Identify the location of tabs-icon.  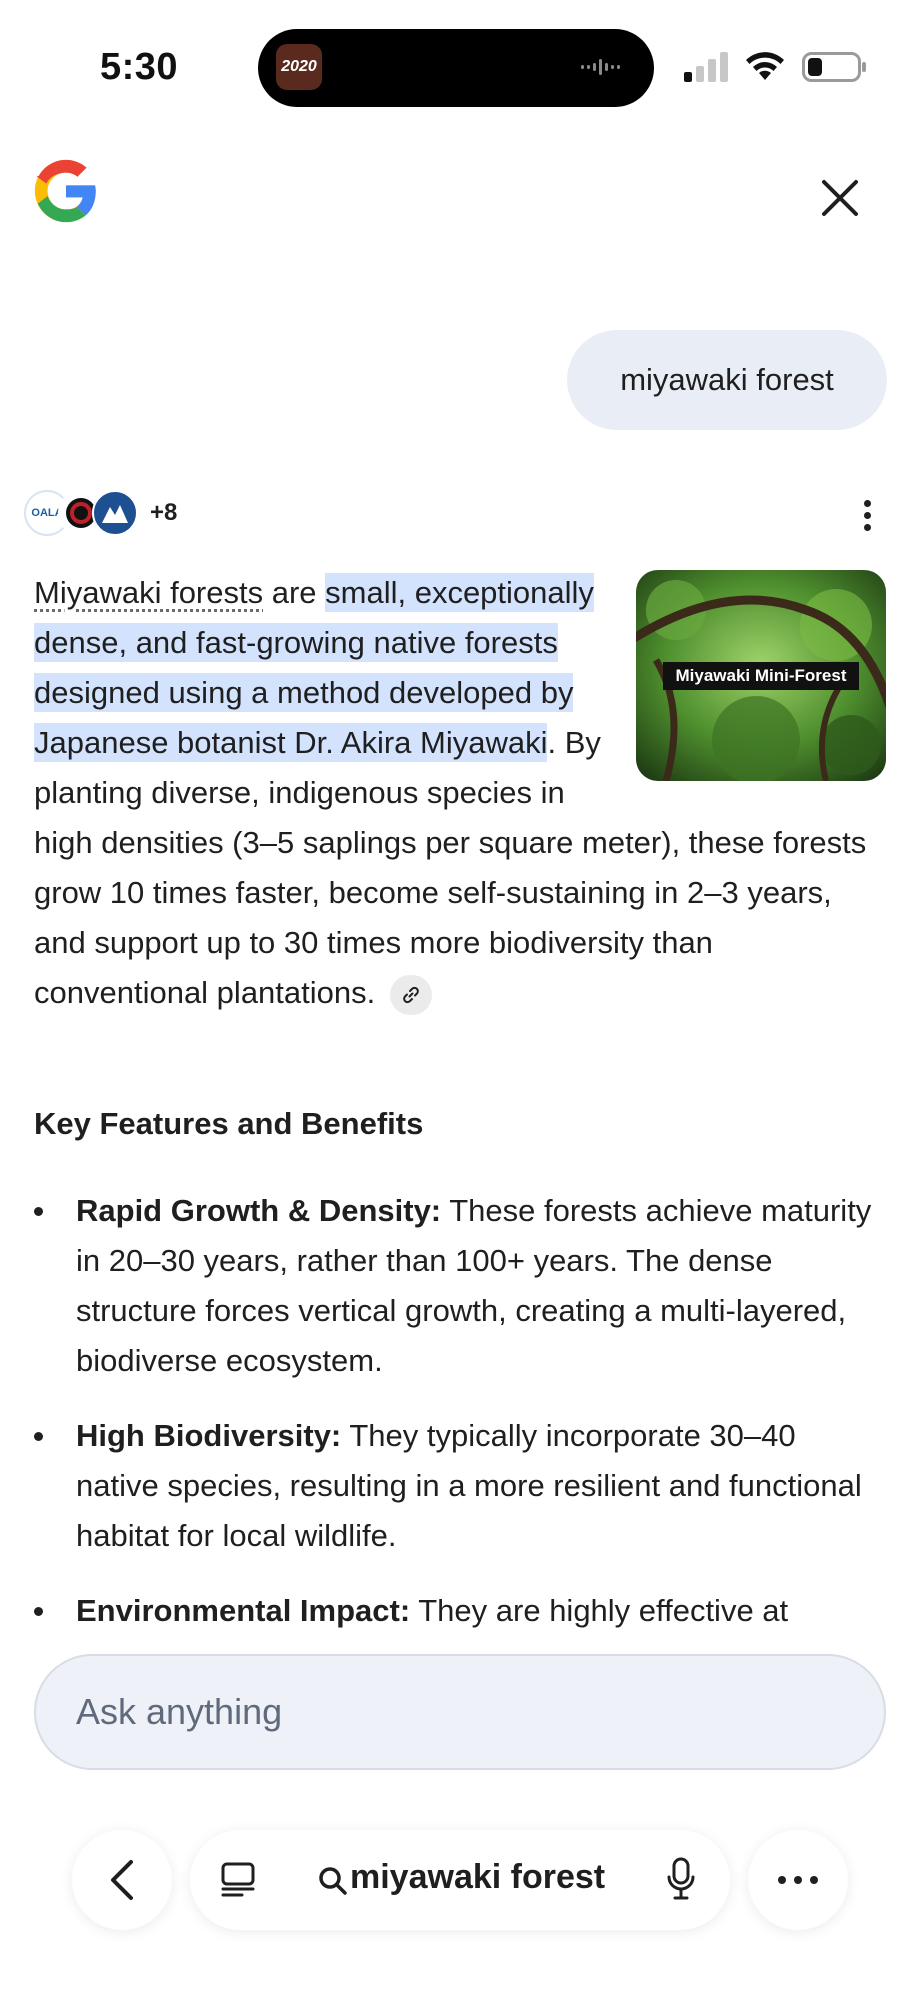
(238, 1880).